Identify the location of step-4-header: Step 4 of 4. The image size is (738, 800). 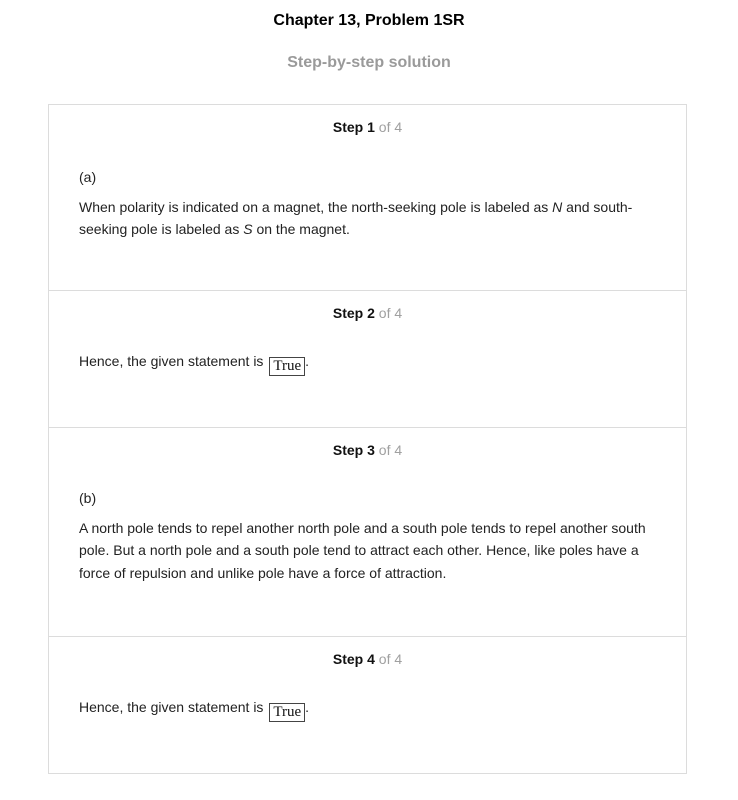
(367, 659).